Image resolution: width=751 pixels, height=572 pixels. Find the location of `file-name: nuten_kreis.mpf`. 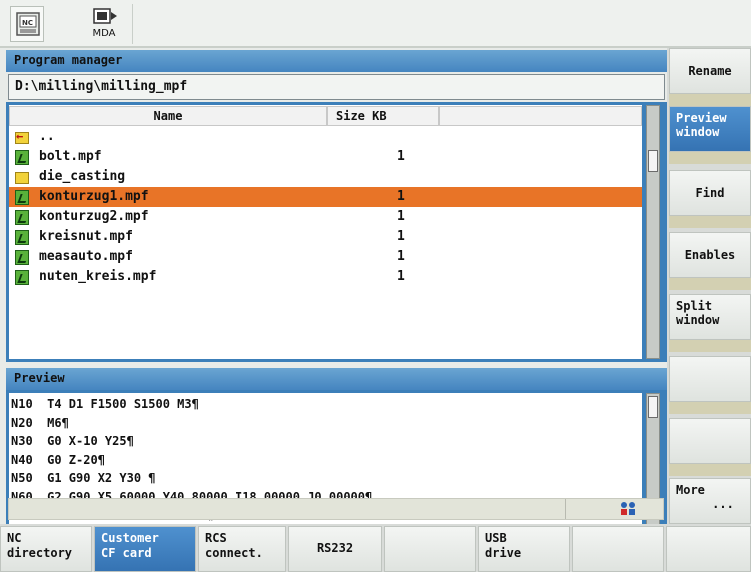

file-name: nuten_kreis.mpf is located at coordinates (98, 276).